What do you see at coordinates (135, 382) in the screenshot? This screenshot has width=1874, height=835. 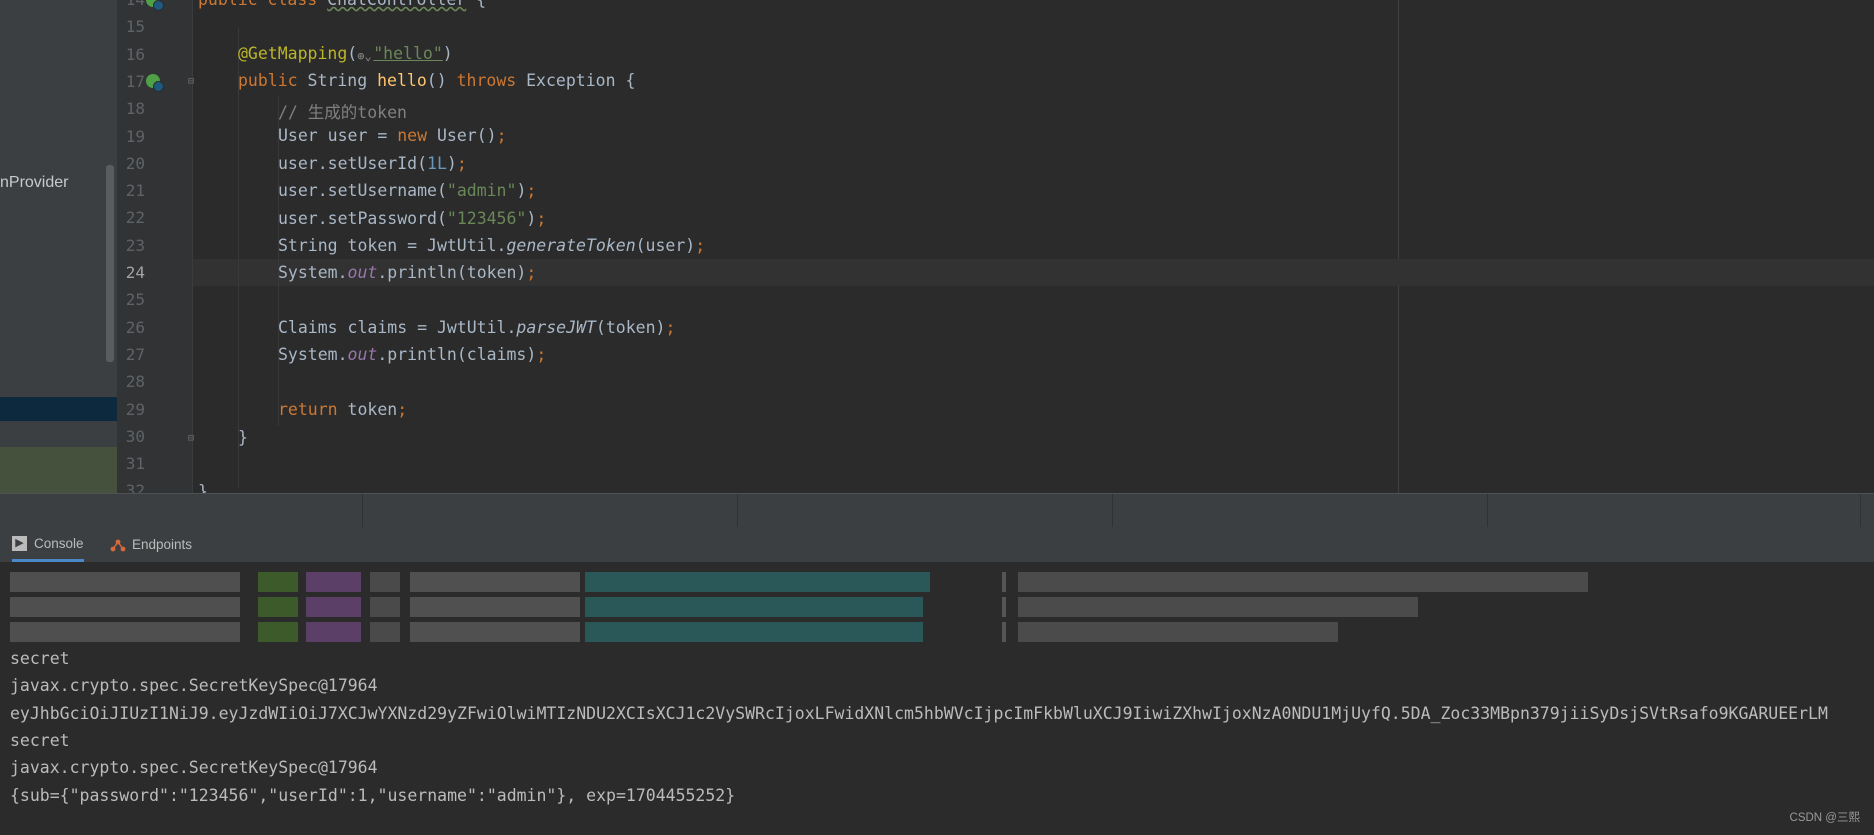 I see `line-number: 28` at bounding box center [135, 382].